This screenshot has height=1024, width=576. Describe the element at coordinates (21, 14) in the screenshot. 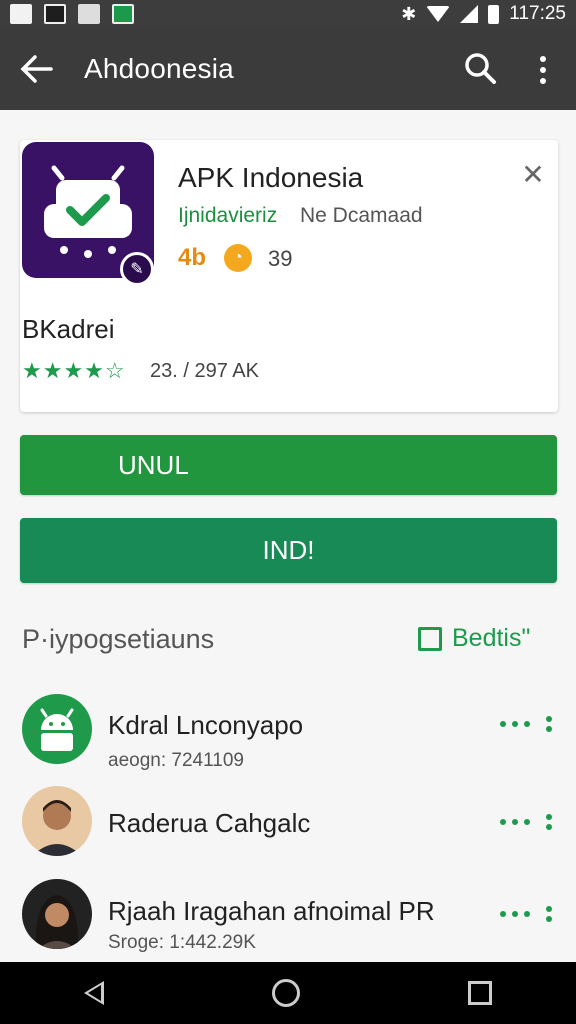

I see `image-icon` at that location.